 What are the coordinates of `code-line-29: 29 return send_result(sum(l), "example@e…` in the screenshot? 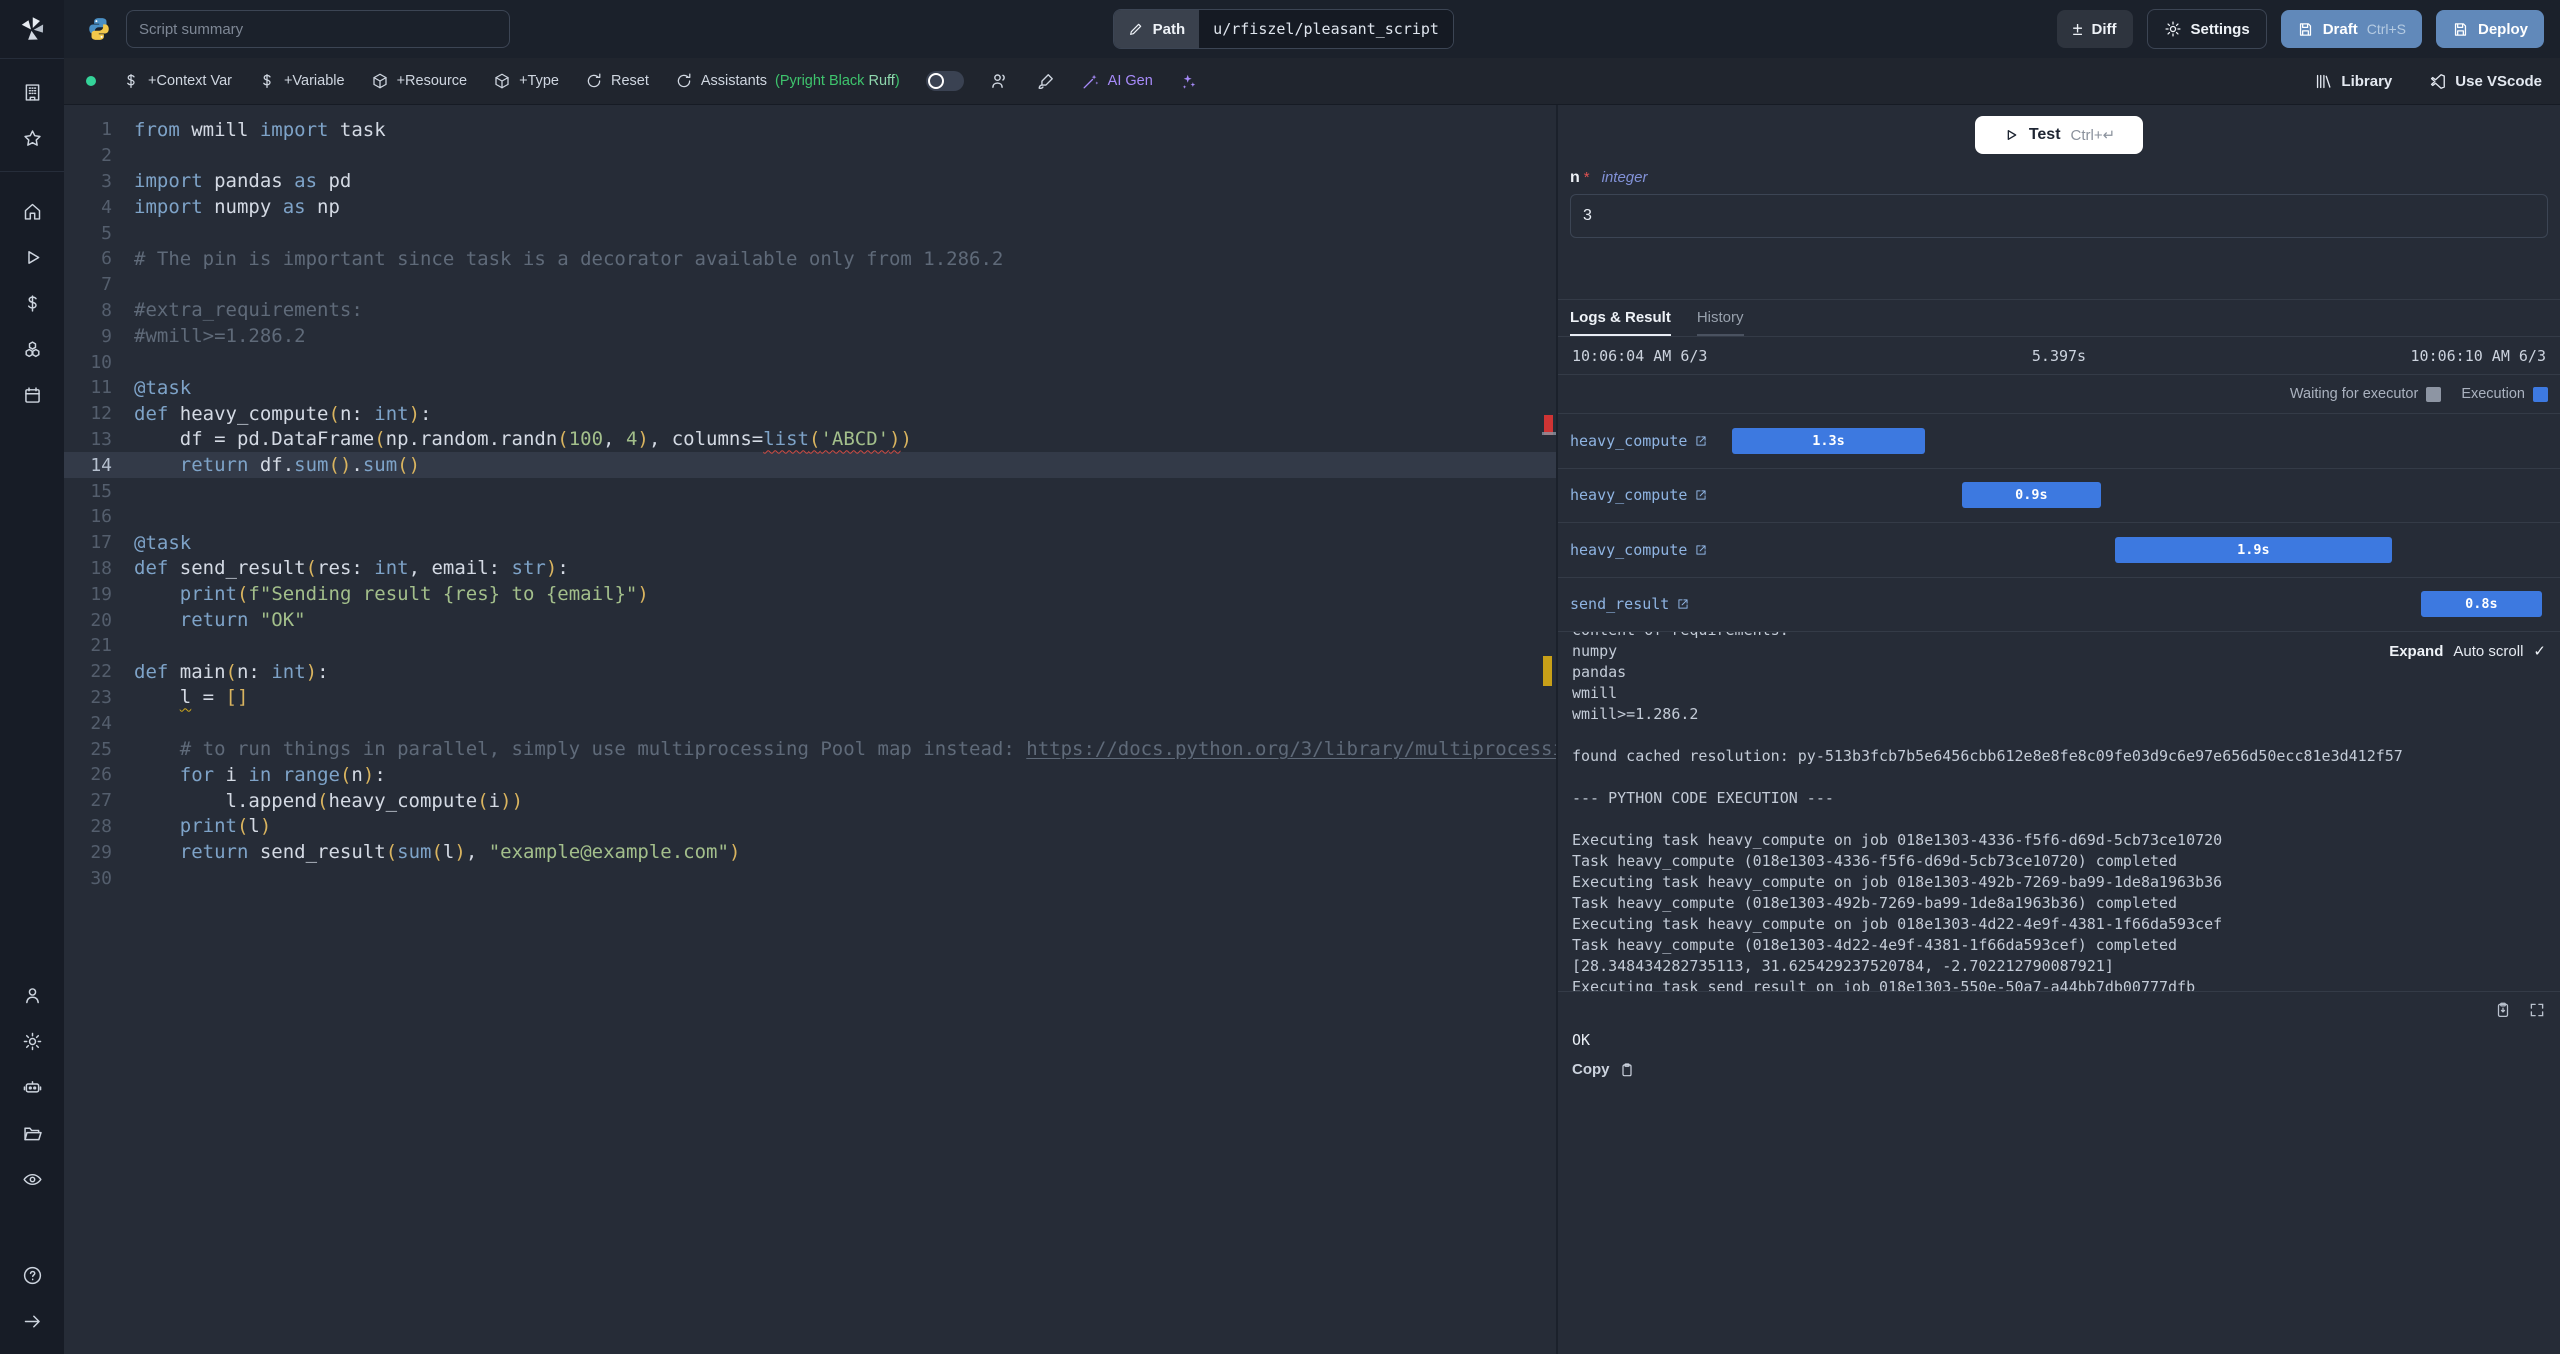 It's located at (810, 852).